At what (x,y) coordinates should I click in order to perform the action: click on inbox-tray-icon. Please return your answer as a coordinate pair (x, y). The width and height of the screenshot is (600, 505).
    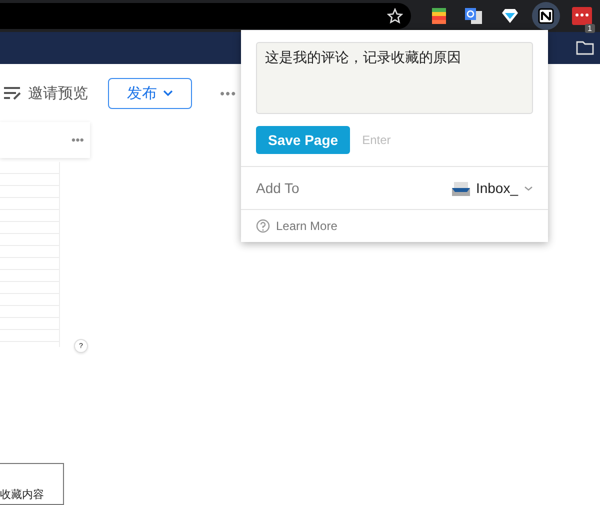
    Looking at the image, I should click on (461, 188).